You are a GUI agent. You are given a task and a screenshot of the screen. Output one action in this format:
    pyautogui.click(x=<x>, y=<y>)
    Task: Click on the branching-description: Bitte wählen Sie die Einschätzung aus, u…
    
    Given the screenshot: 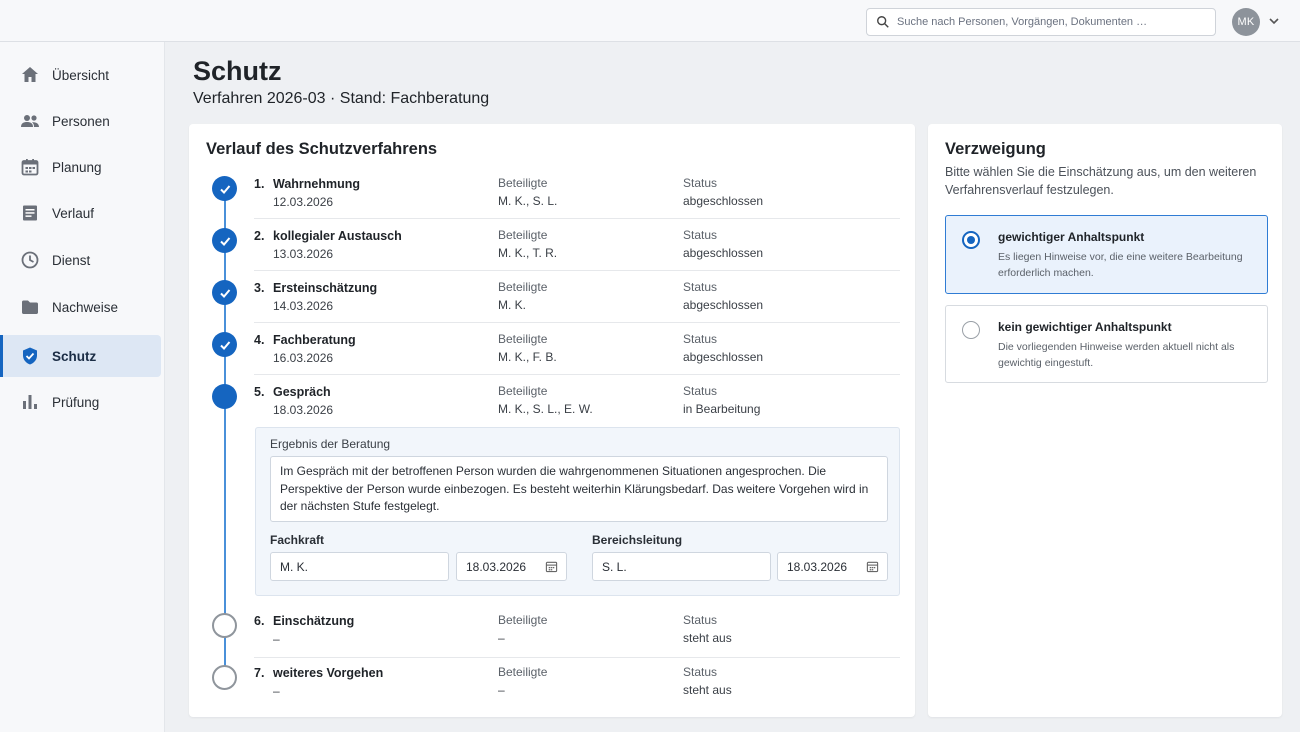 What is the action you would take?
    pyautogui.click(x=1101, y=181)
    